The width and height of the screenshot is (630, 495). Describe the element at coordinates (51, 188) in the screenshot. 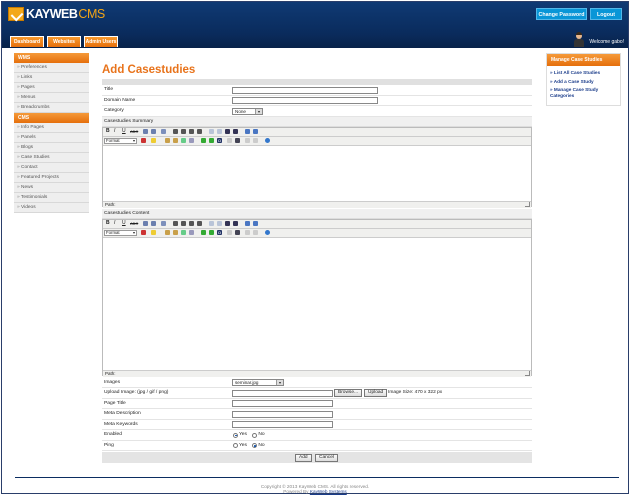

I see `sidebar-item-news: News` at that location.